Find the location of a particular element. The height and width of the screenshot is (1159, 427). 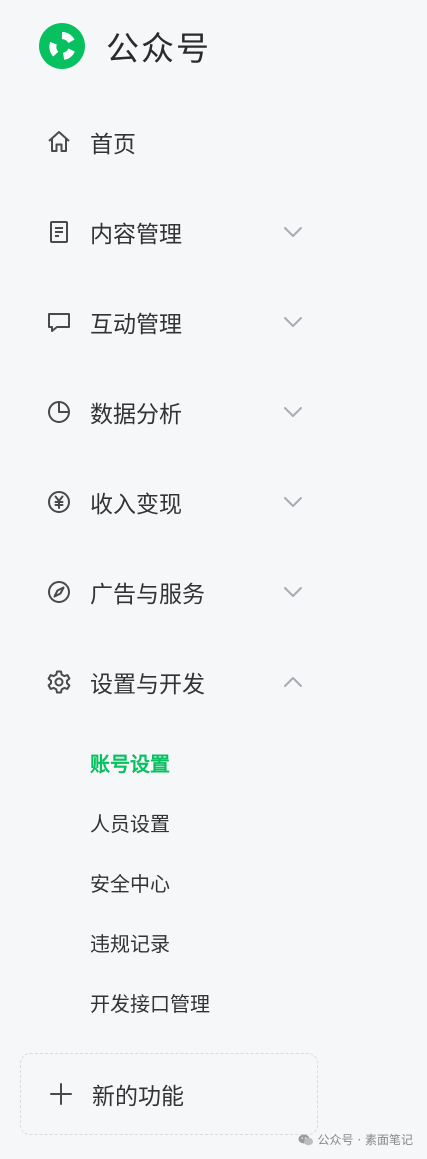

nav-item-label: 数据分析 is located at coordinates (136, 415).